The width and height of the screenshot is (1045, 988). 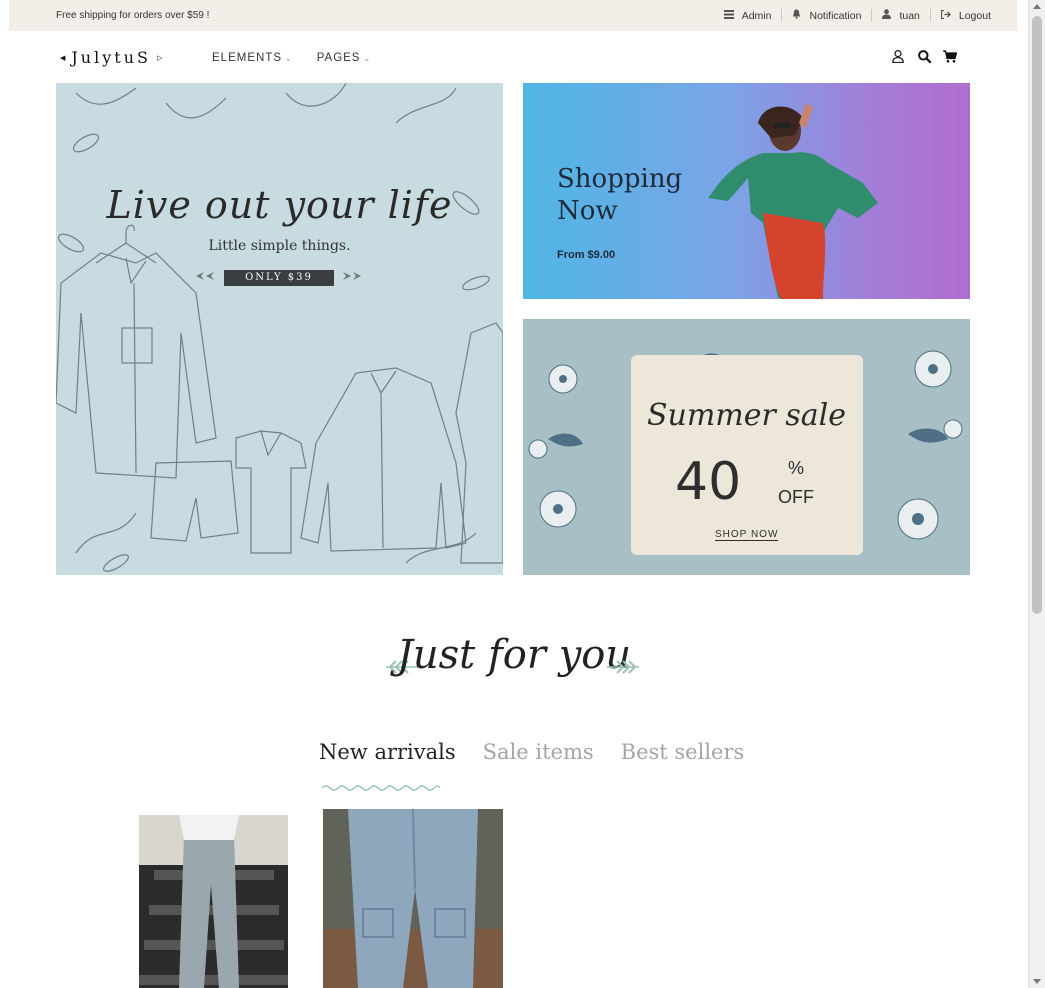 I want to click on admin-link: Admin, so click(x=748, y=15).